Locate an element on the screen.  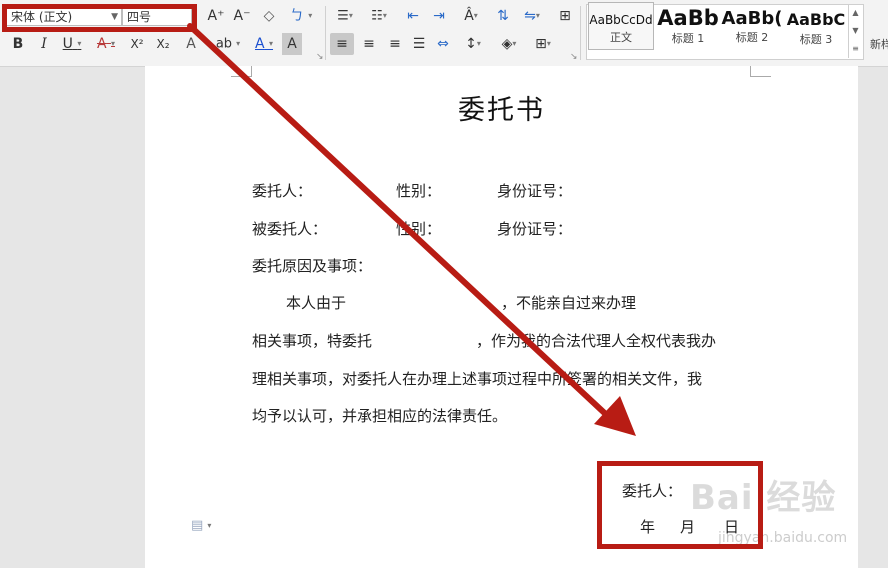
bold-button: B is located at coordinates (18, 44).